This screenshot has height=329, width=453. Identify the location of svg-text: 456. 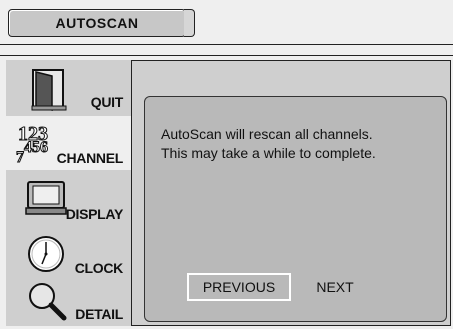
(36, 147).